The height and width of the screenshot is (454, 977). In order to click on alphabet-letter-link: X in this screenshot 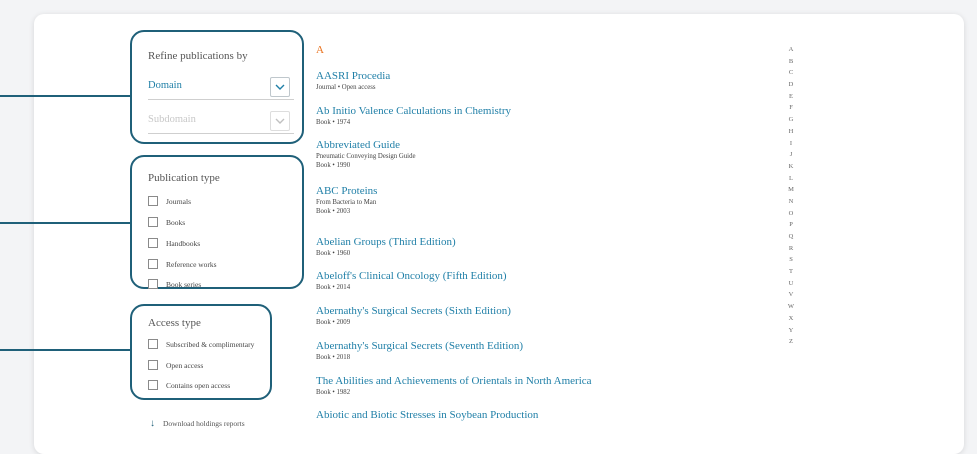, I will do `click(791, 319)`.